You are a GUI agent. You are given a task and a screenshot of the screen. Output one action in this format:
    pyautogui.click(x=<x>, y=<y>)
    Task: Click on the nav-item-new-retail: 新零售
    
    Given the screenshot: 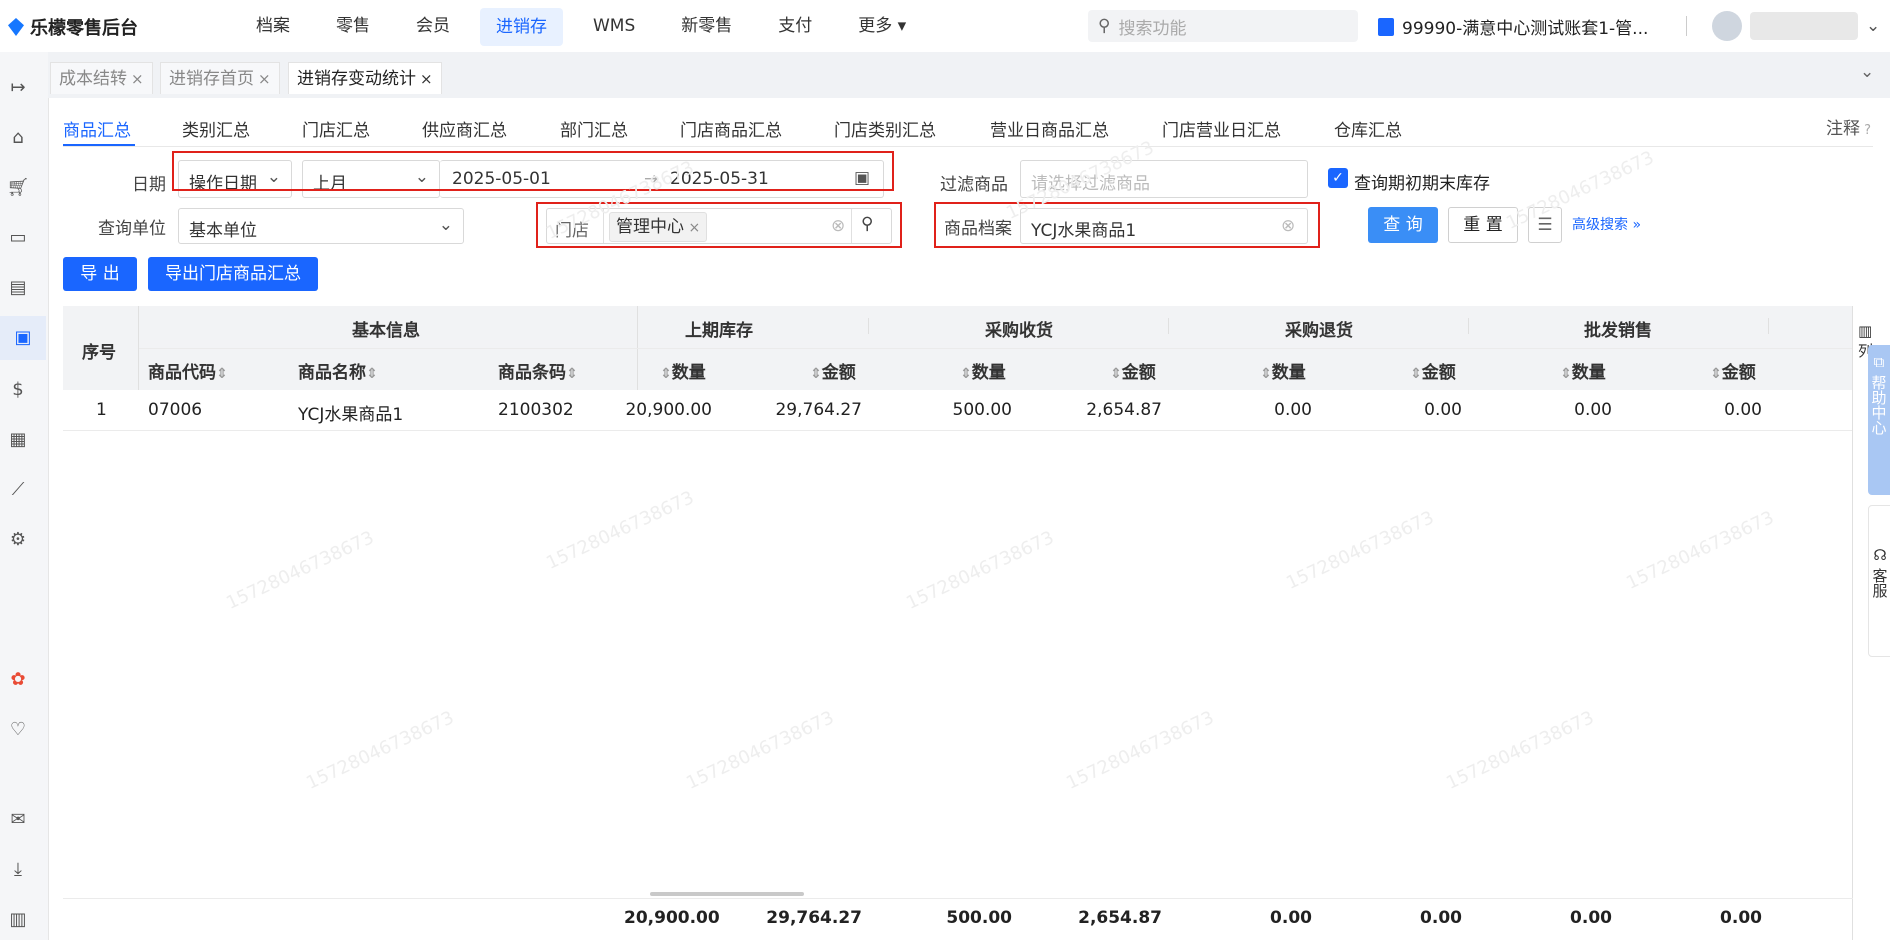 What is the action you would take?
    pyautogui.click(x=706, y=26)
    